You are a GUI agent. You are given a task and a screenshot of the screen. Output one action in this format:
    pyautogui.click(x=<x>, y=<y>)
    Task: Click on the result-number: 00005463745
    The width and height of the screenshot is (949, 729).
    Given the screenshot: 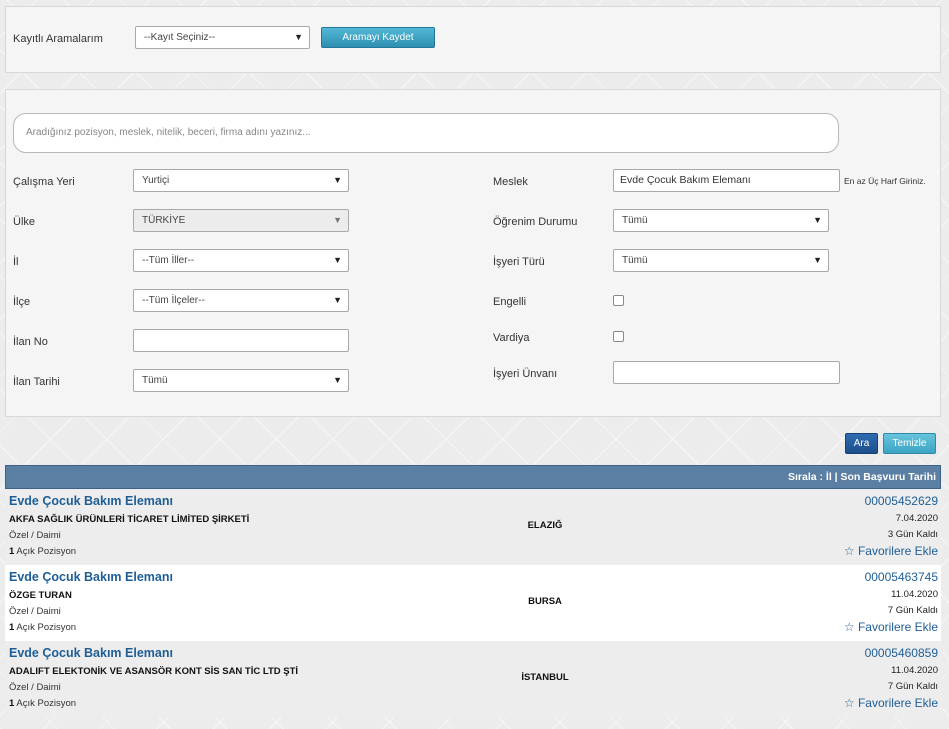 What is the action you would take?
    pyautogui.click(x=901, y=577)
    